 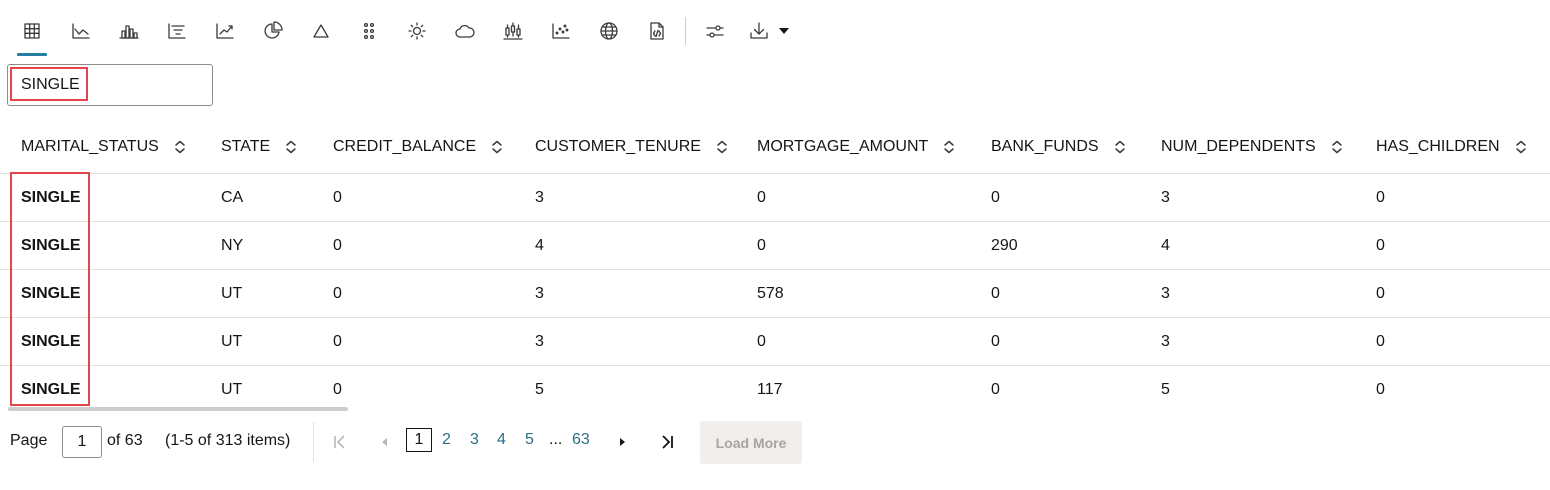 What do you see at coordinates (513, 31) in the screenshot?
I see `box-plot-icon` at bounding box center [513, 31].